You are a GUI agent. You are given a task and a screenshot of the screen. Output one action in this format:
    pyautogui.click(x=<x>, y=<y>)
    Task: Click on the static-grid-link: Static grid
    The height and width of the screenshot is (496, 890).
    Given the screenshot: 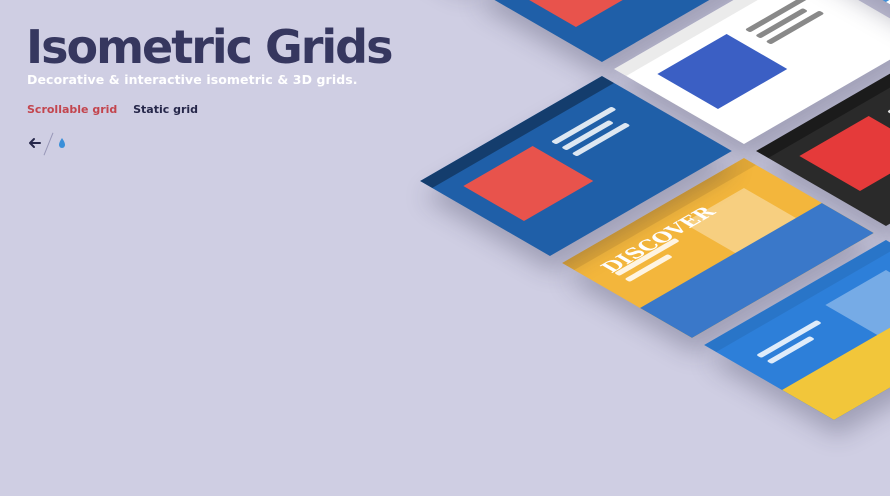 What is the action you would take?
    pyautogui.click(x=165, y=109)
    